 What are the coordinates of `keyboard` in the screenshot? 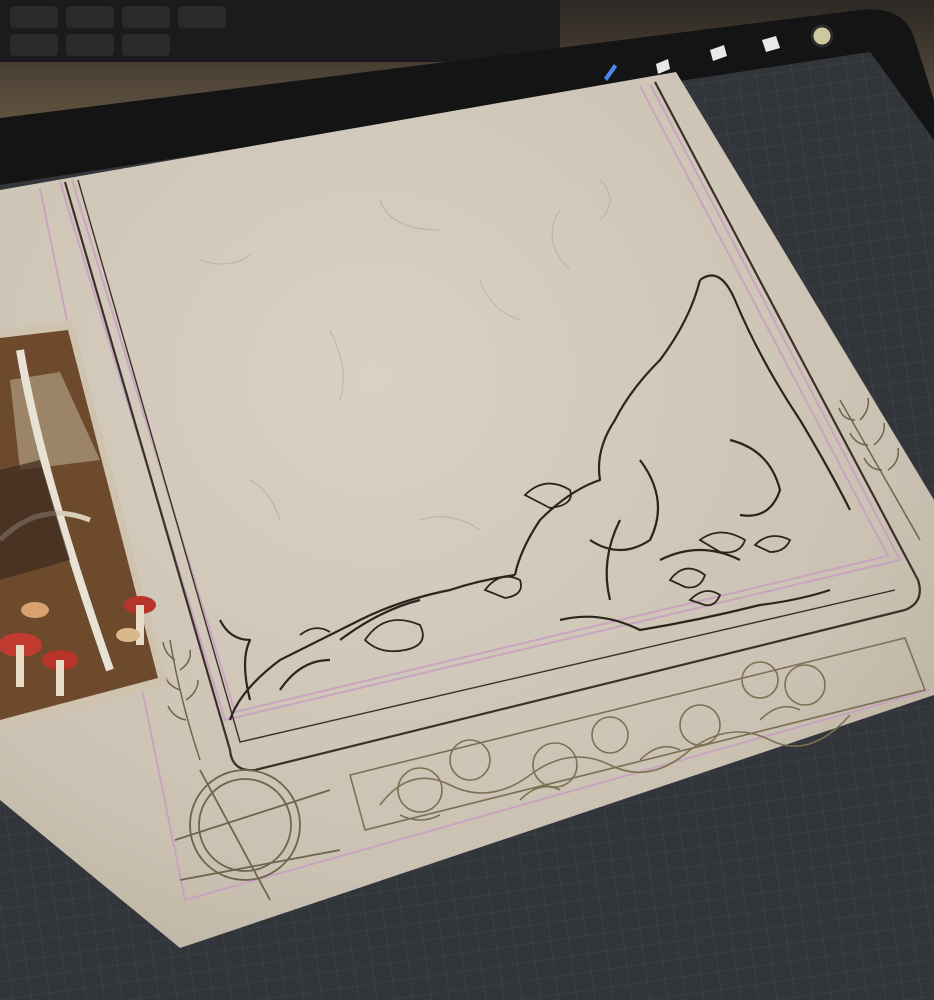 It's located at (280, 31).